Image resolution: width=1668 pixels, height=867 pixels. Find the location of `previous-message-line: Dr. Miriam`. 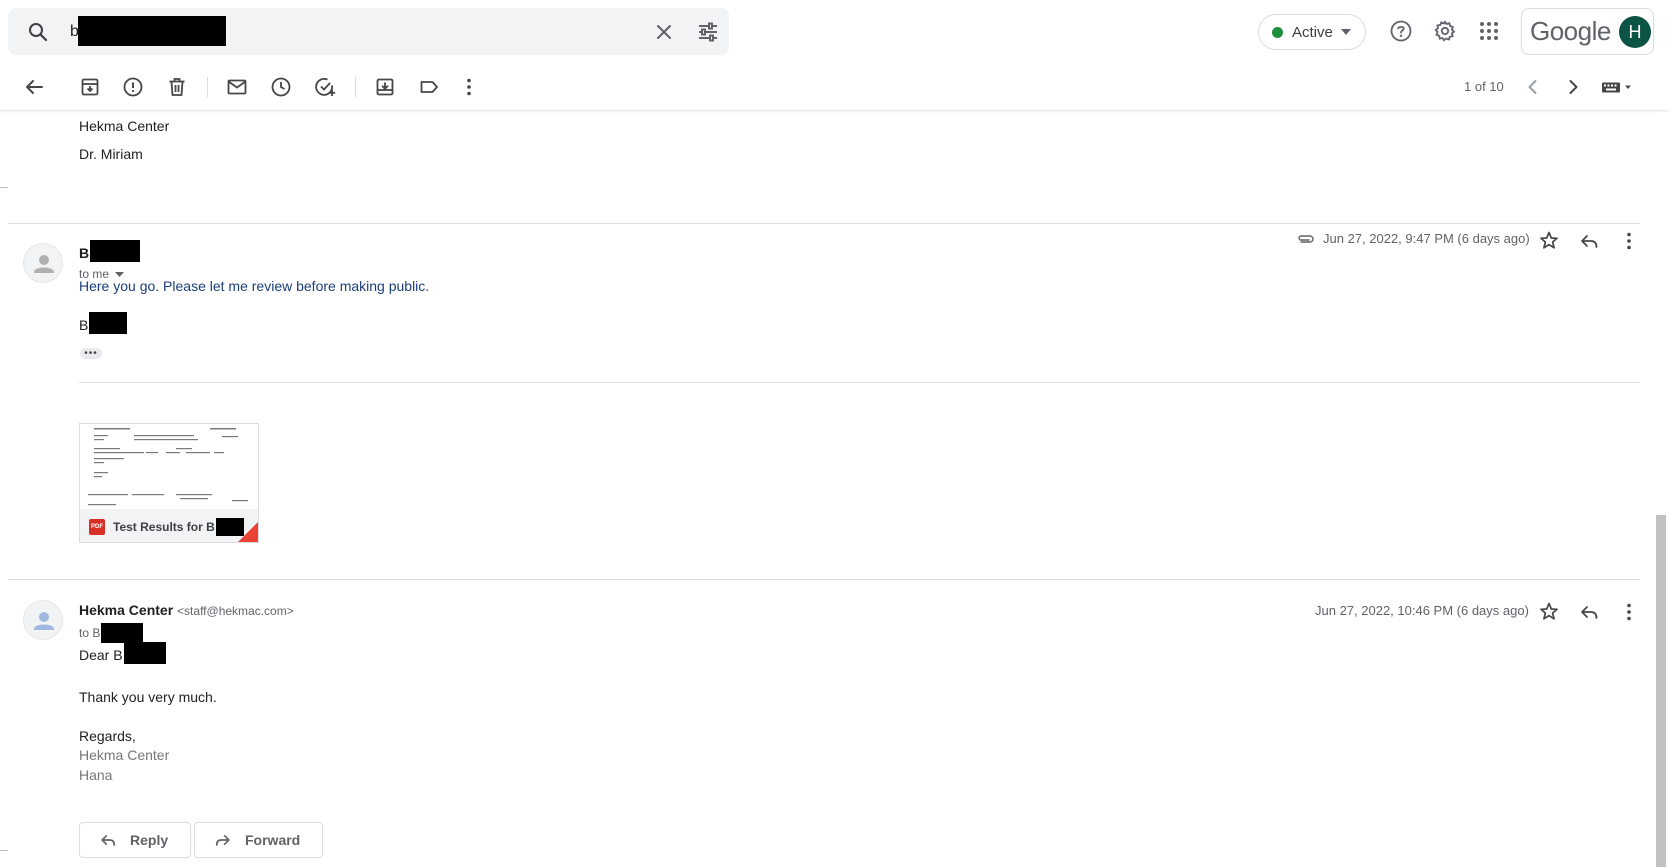

previous-message-line: Dr. Miriam is located at coordinates (111, 154).